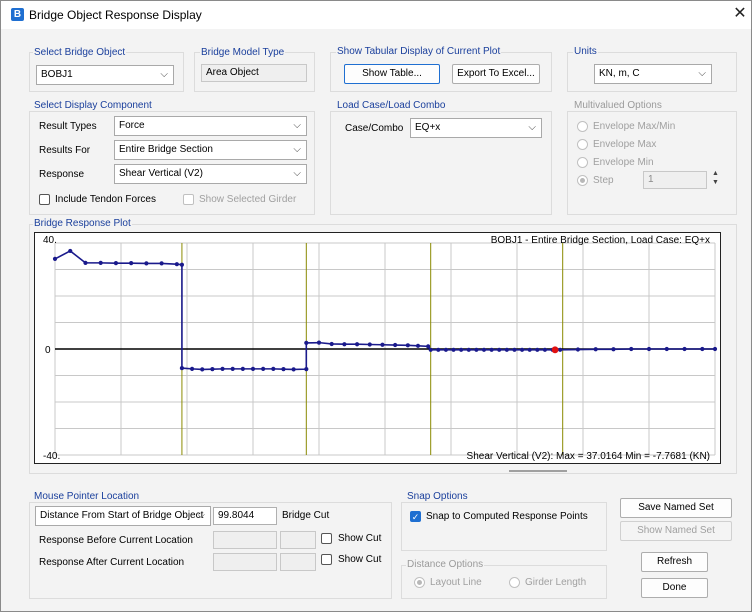 This screenshot has width=752, height=612. Describe the element at coordinates (585, 51) in the screenshot. I see `units-label: Units` at that location.